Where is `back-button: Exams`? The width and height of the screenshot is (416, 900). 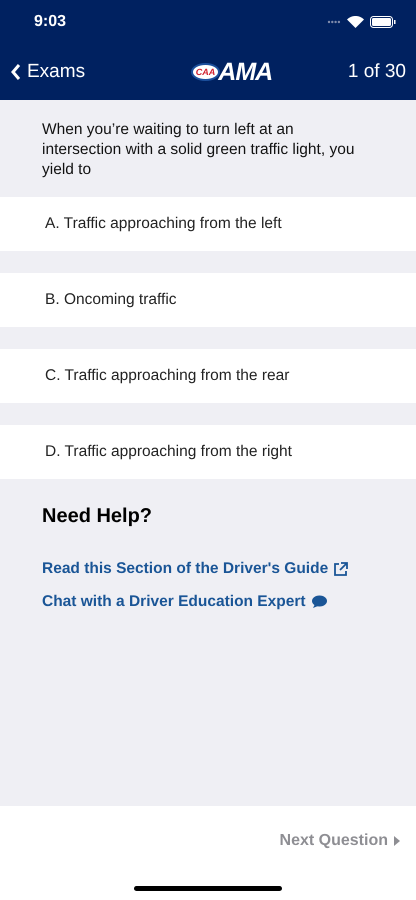
back-button: Exams is located at coordinates (48, 72).